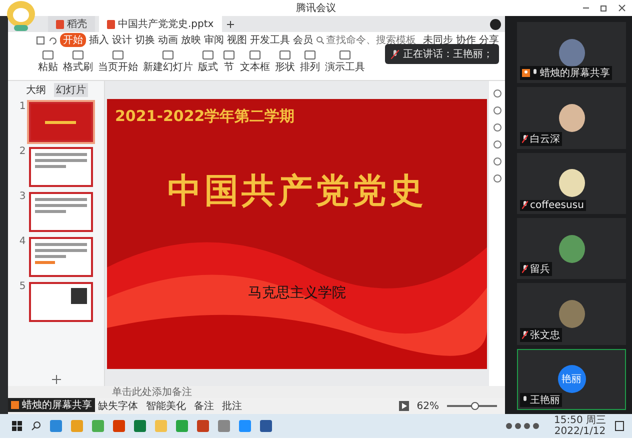  What do you see at coordinates (15, 405) in the screenshot?
I see `host-icon` at bounding box center [15, 405].